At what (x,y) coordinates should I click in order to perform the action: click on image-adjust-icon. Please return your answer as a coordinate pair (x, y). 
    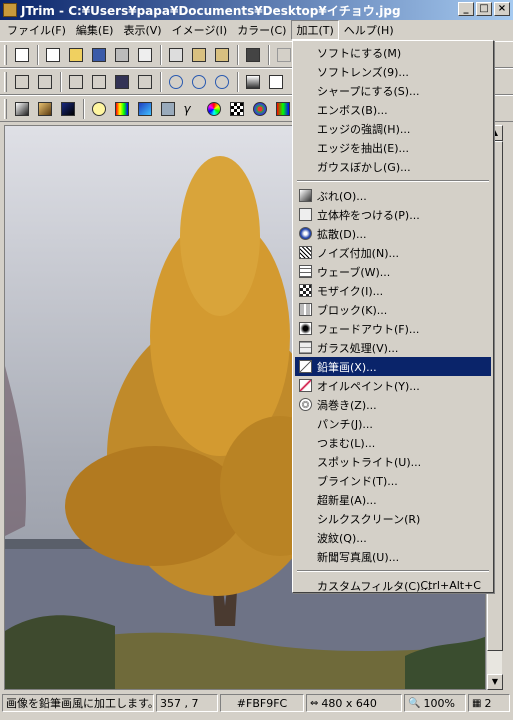
    Looking at the image, I should click on (167, 108).